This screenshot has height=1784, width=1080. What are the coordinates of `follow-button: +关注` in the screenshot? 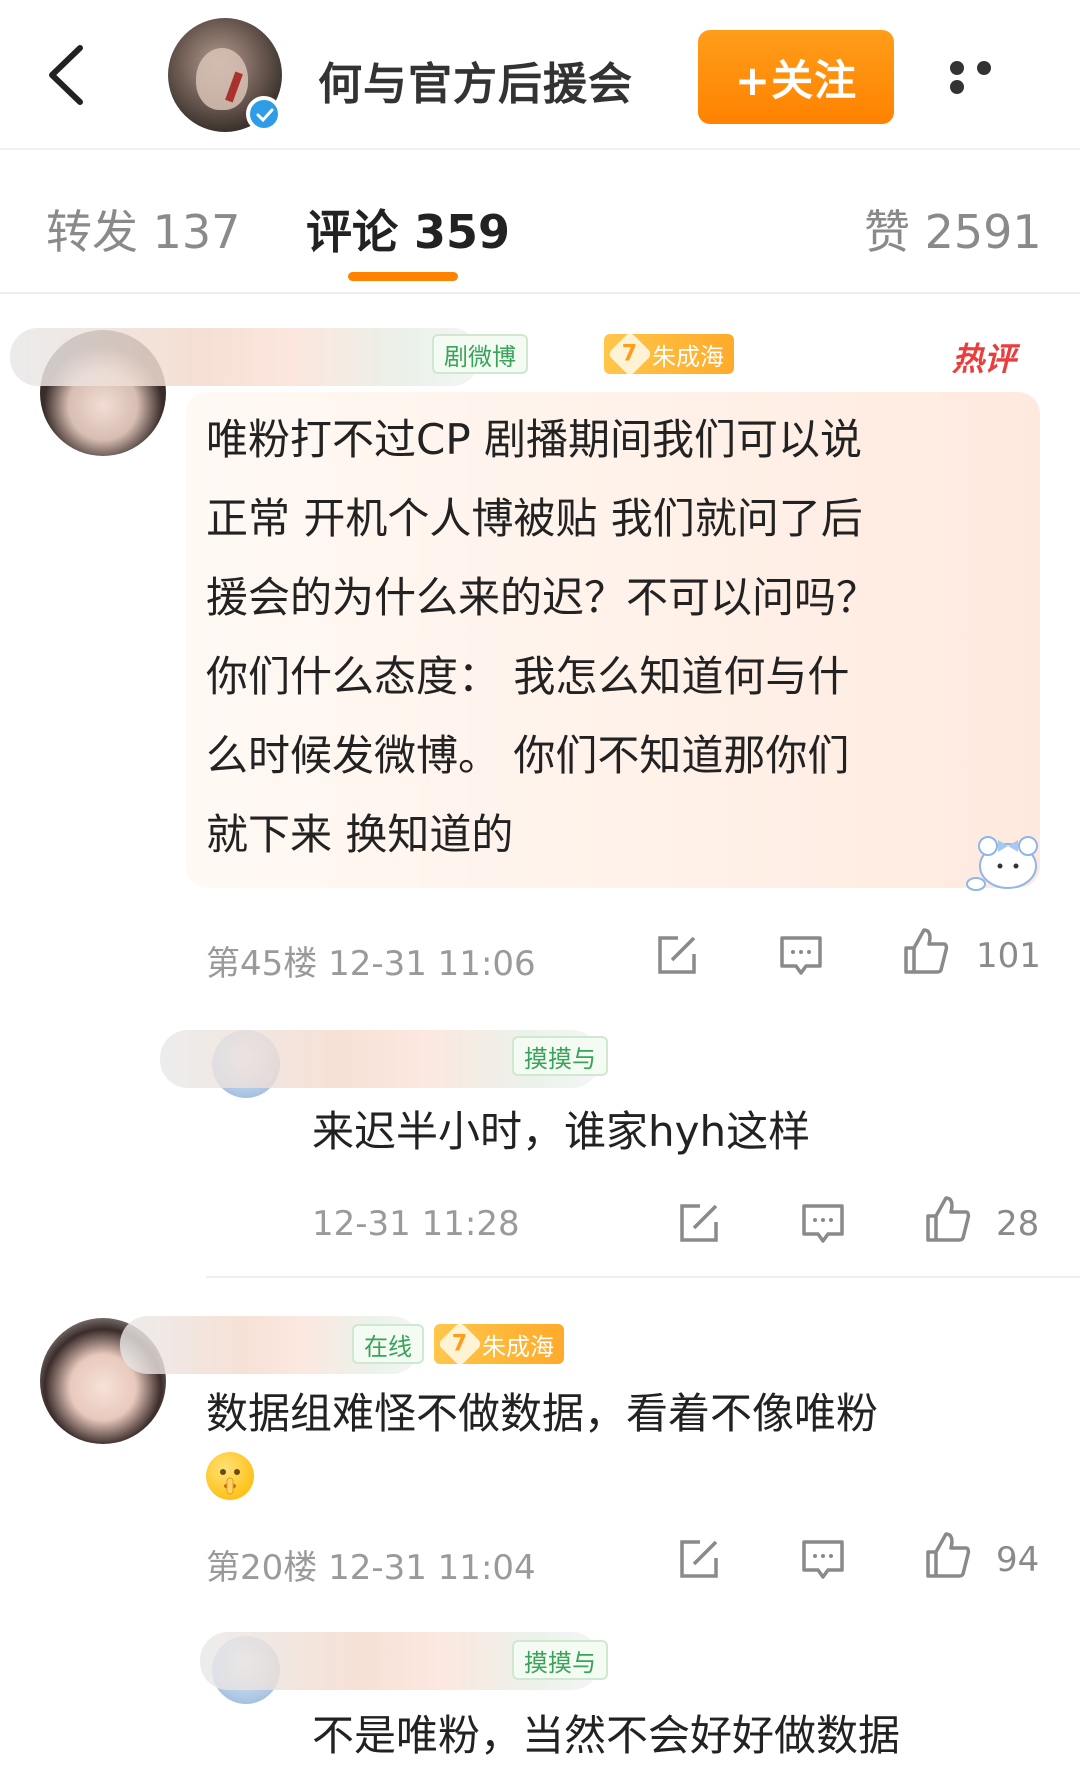 It's located at (796, 77).